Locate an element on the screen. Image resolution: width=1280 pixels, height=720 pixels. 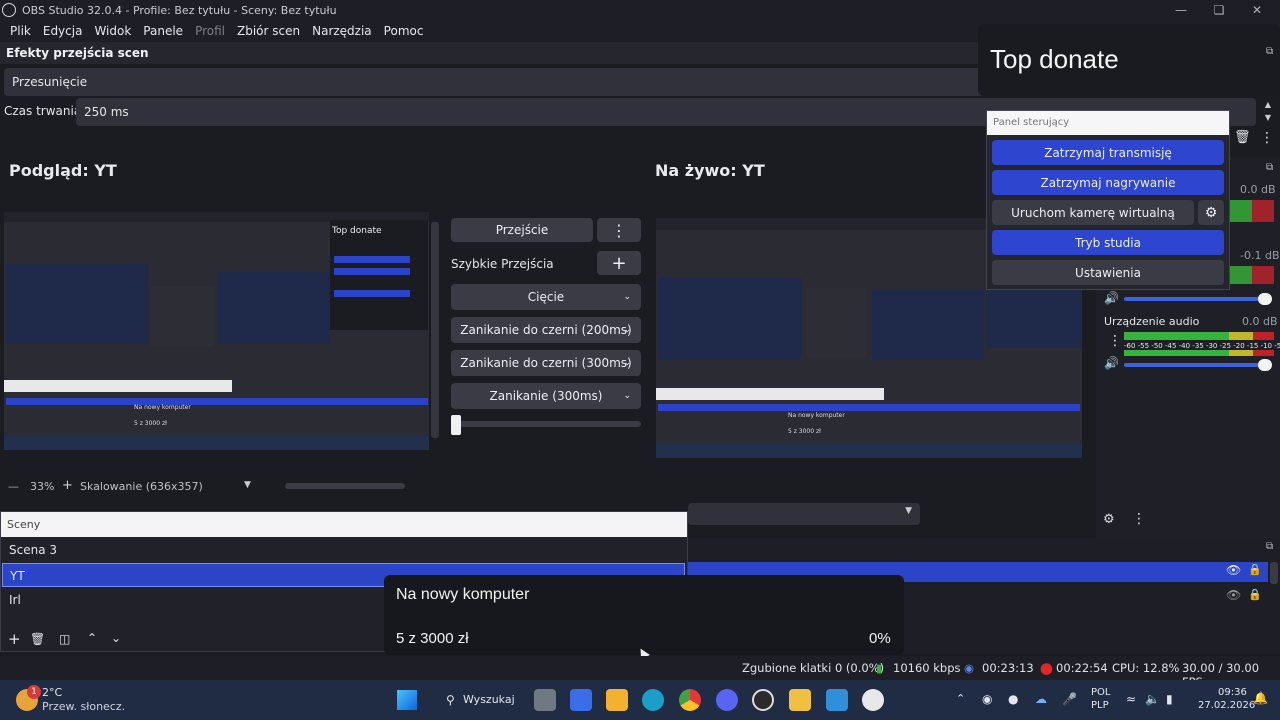
eye-icon: 👁 is located at coordinates (1233, 570).